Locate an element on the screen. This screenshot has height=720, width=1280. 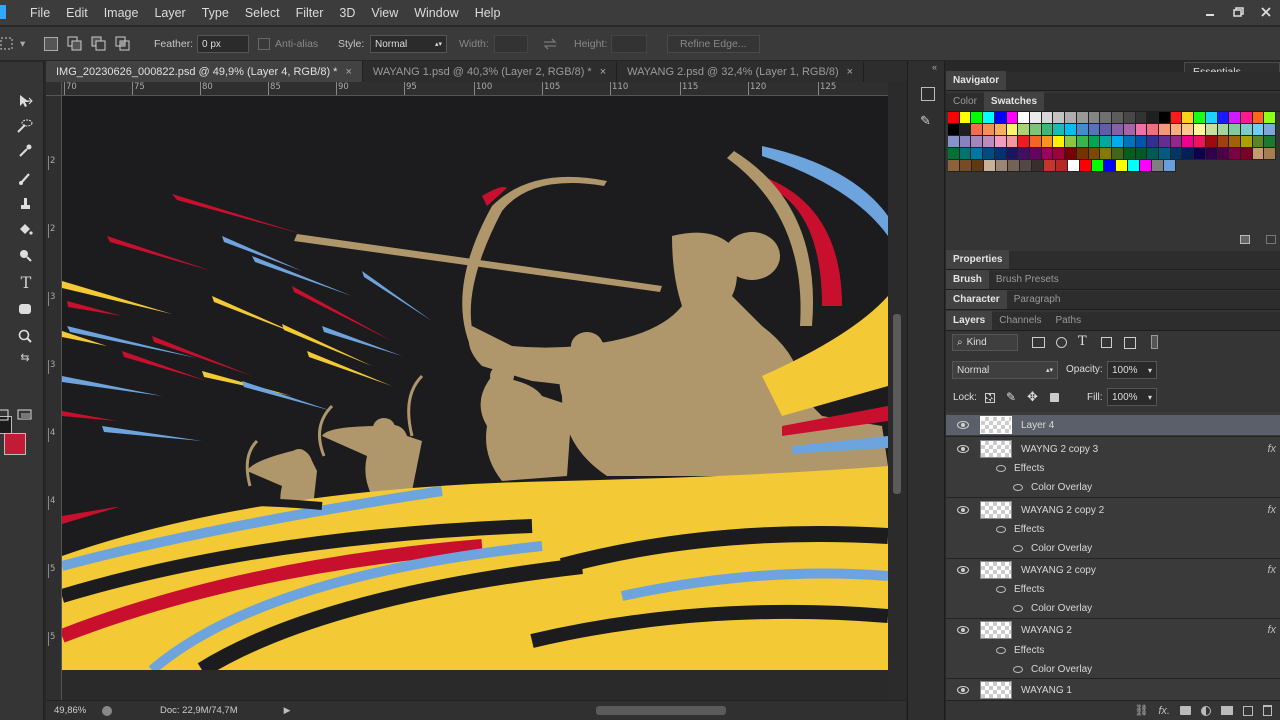
paint-bucket-tool-icon is located at coordinates (25, 229).